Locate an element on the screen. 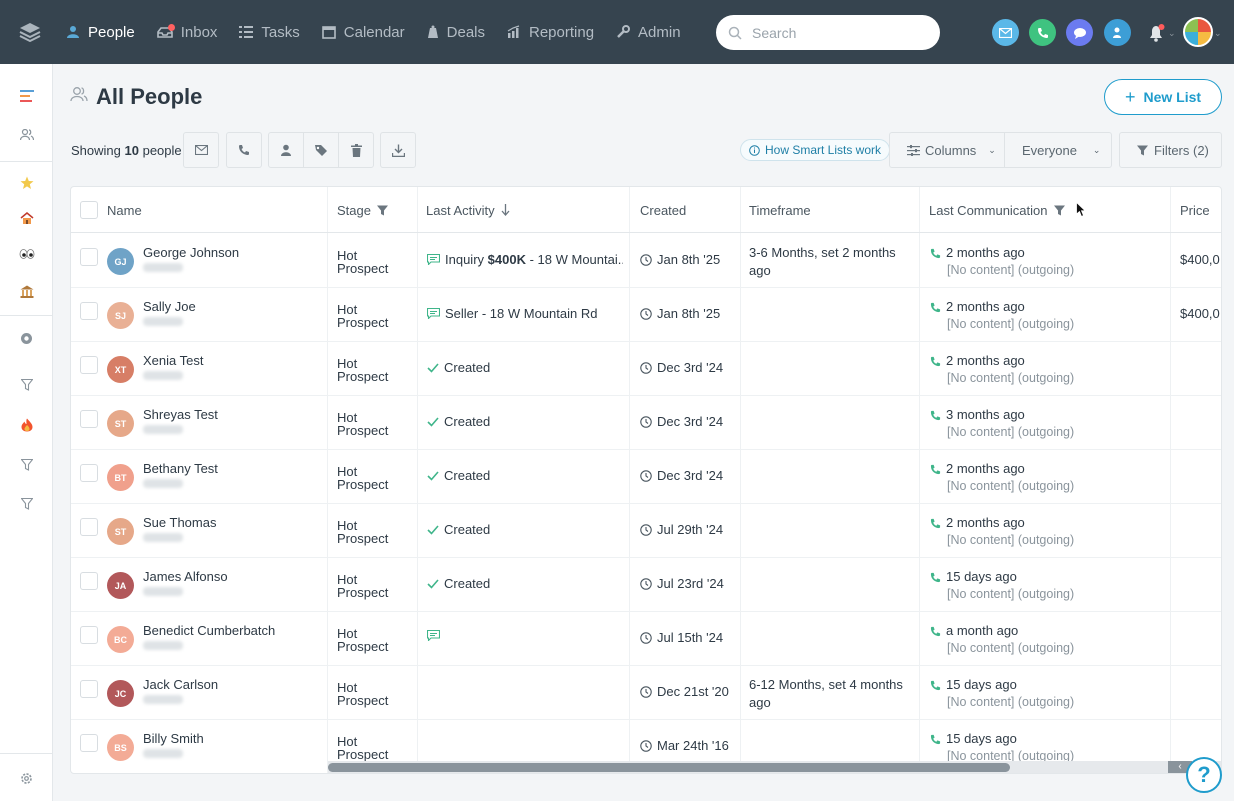  export-button is located at coordinates (398, 150).